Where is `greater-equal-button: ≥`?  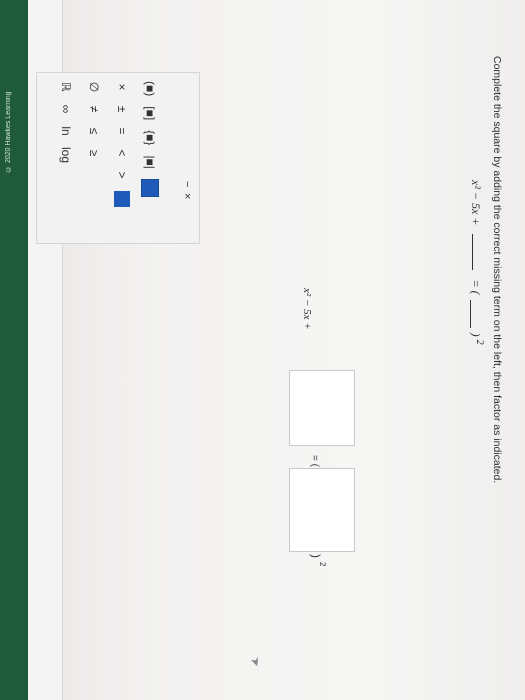 greater-equal-button: ≥ is located at coordinates (94, 153).